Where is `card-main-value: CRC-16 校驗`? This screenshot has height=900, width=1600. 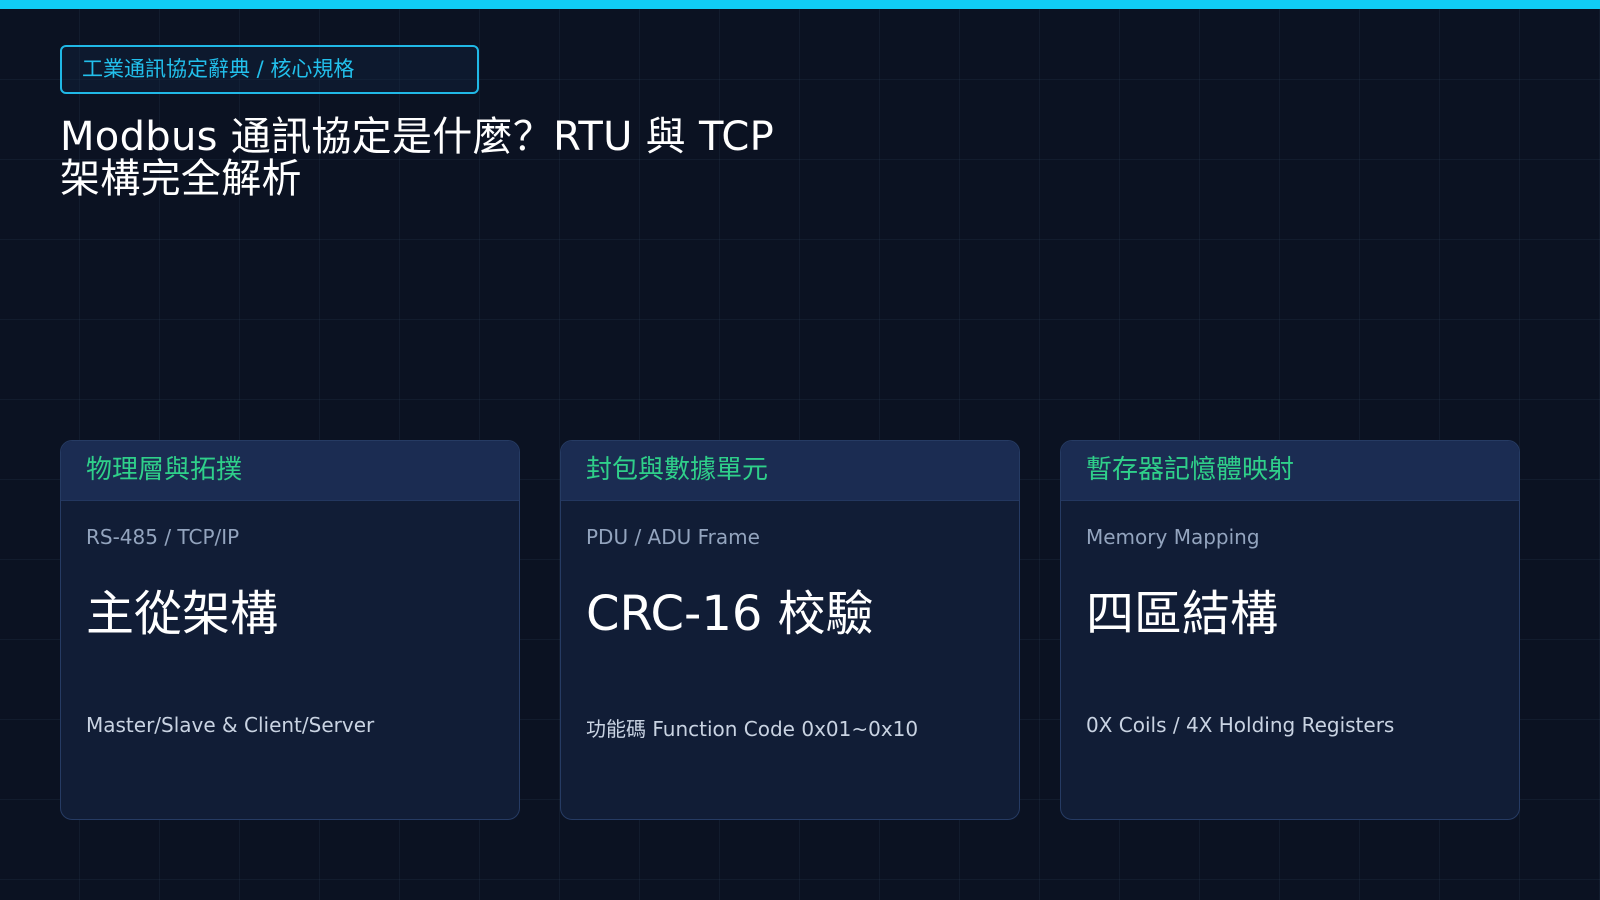 card-main-value: CRC-16 校驗 is located at coordinates (730, 614).